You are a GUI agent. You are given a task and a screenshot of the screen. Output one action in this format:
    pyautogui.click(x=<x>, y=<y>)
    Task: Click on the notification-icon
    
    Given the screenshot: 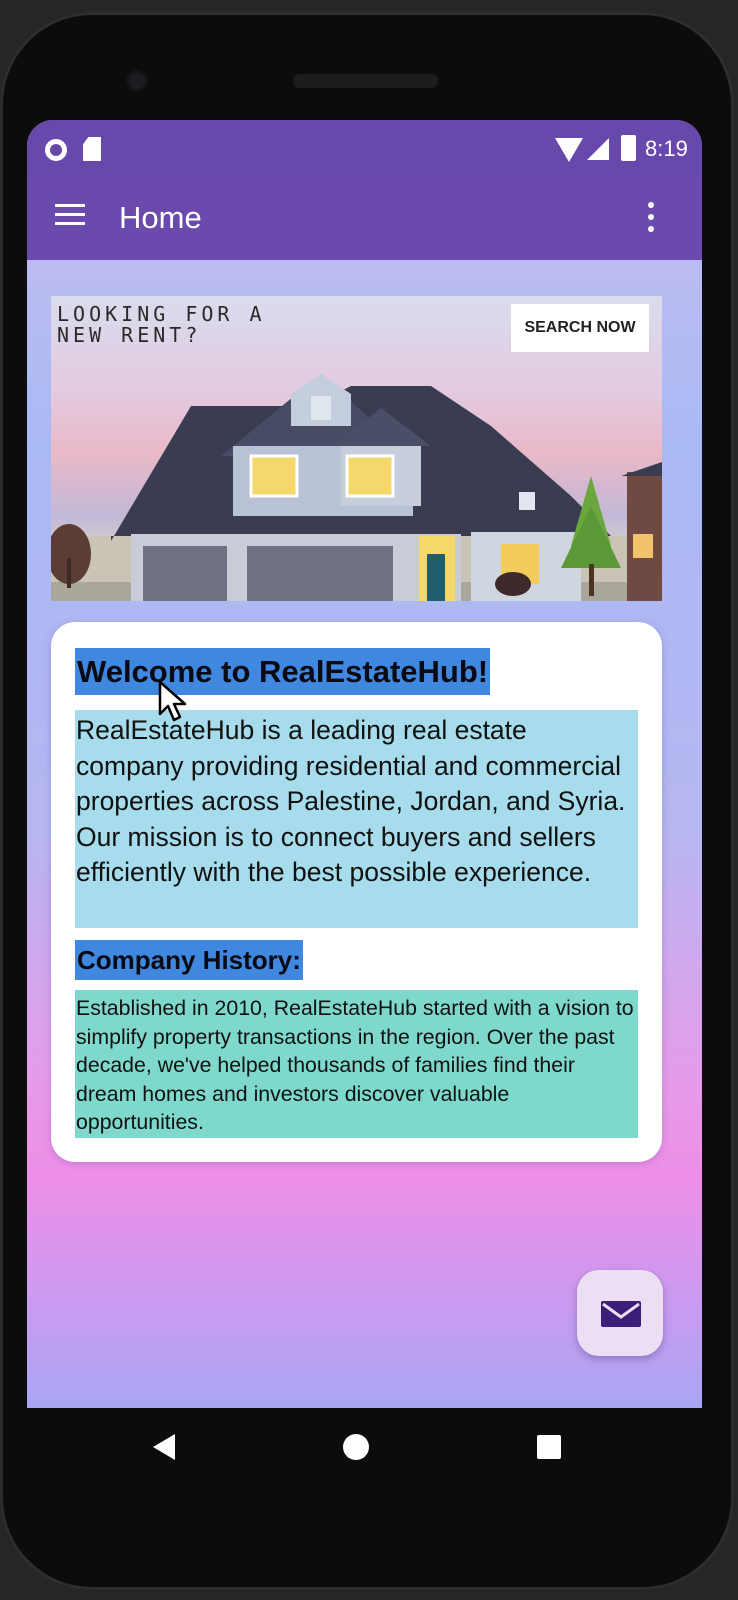 What is the action you would take?
    pyautogui.click(x=56, y=150)
    